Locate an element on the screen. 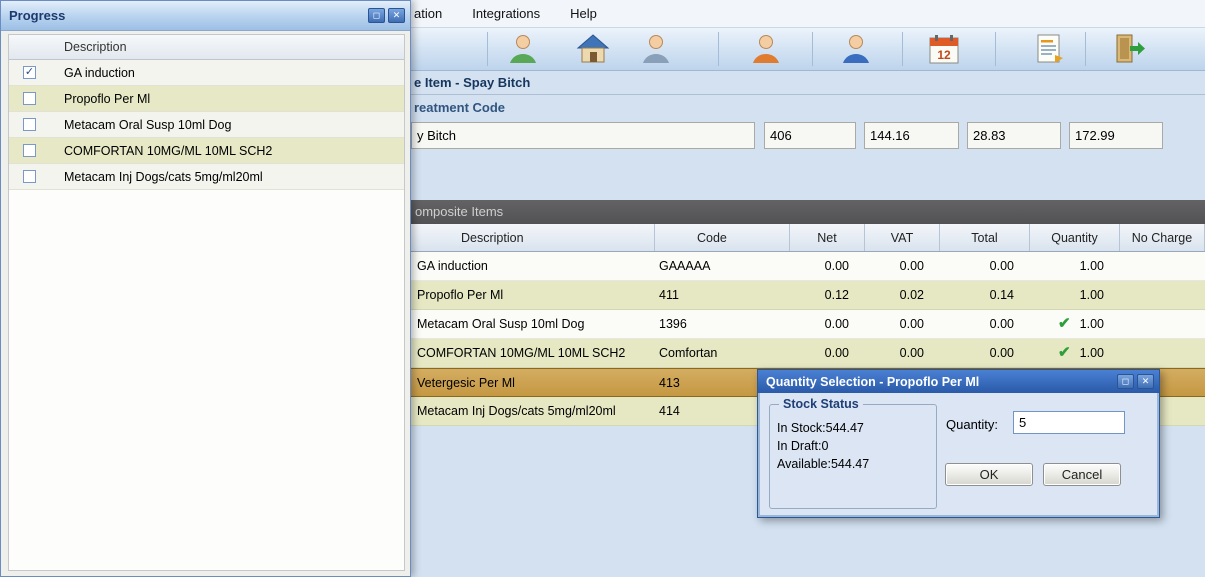 The width and height of the screenshot is (1205, 577). progress-window-title: Progress is located at coordinates (37, 15).